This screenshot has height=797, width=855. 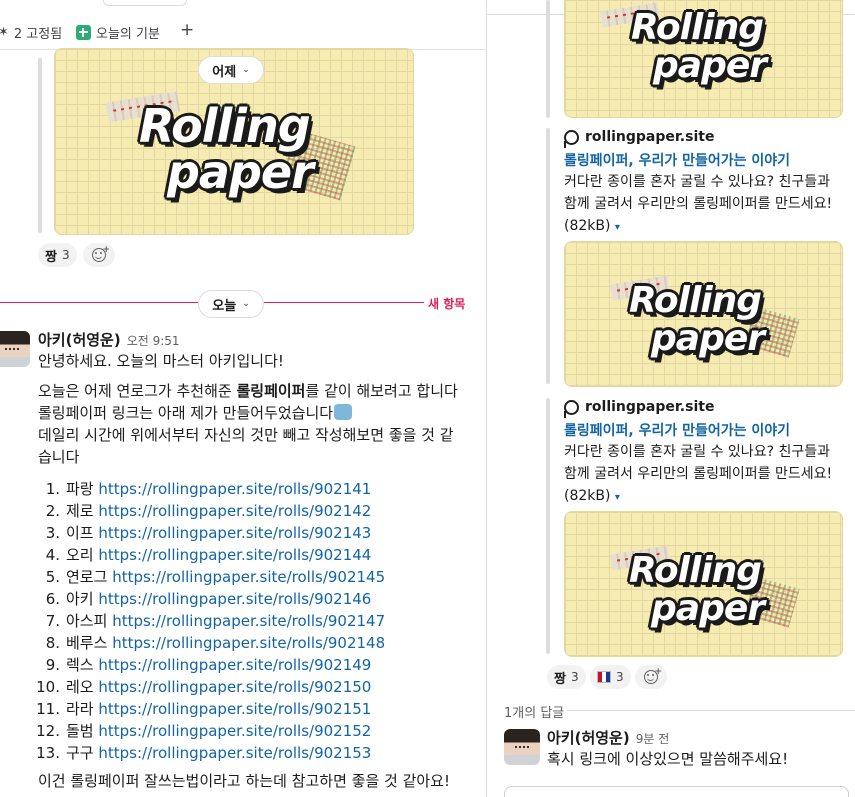 What do you see at coordinates (234, 709) in the screenshot?
I see `roll-link: https://rollingpaper.site/rolls/902151` at bounding box center [234, 709].